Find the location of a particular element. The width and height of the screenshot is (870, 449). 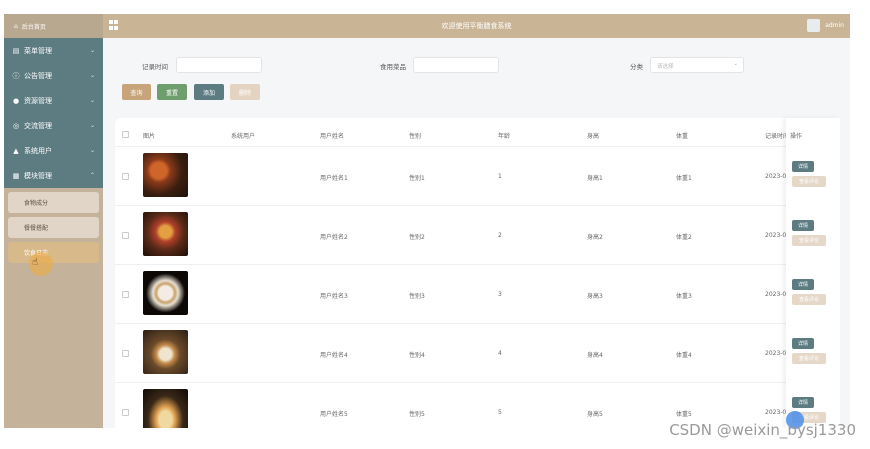

sidebar-home: ⌂ 后台首页 is located at coordinates (53, 26).